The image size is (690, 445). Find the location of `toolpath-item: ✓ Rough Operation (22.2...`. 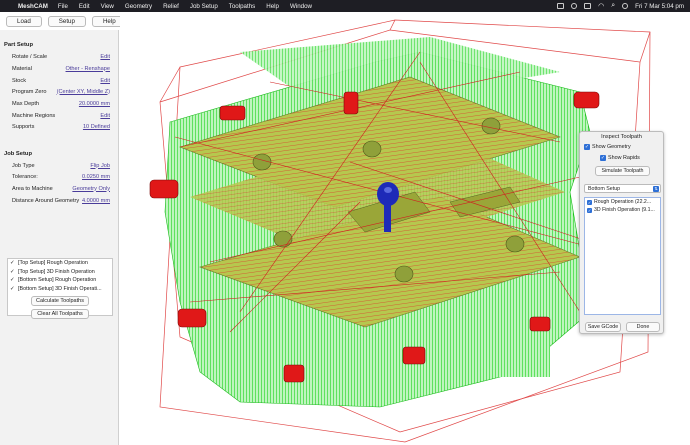

toolpath-item: ✓ Rough Operation (22.2... is located at coordinates (622, 202).